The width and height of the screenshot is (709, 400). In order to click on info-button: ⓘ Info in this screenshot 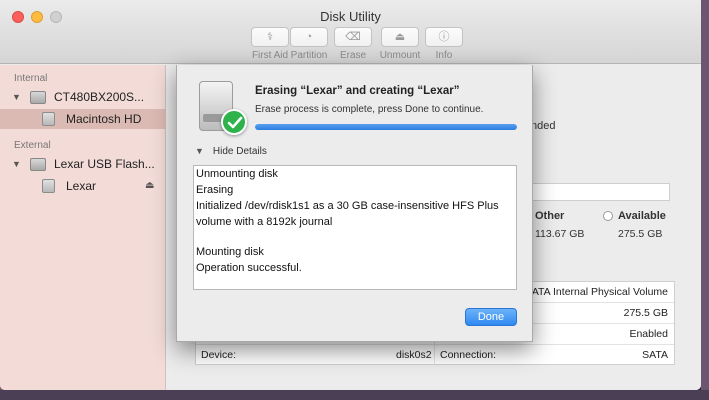, I will do `click(444, 44)`.